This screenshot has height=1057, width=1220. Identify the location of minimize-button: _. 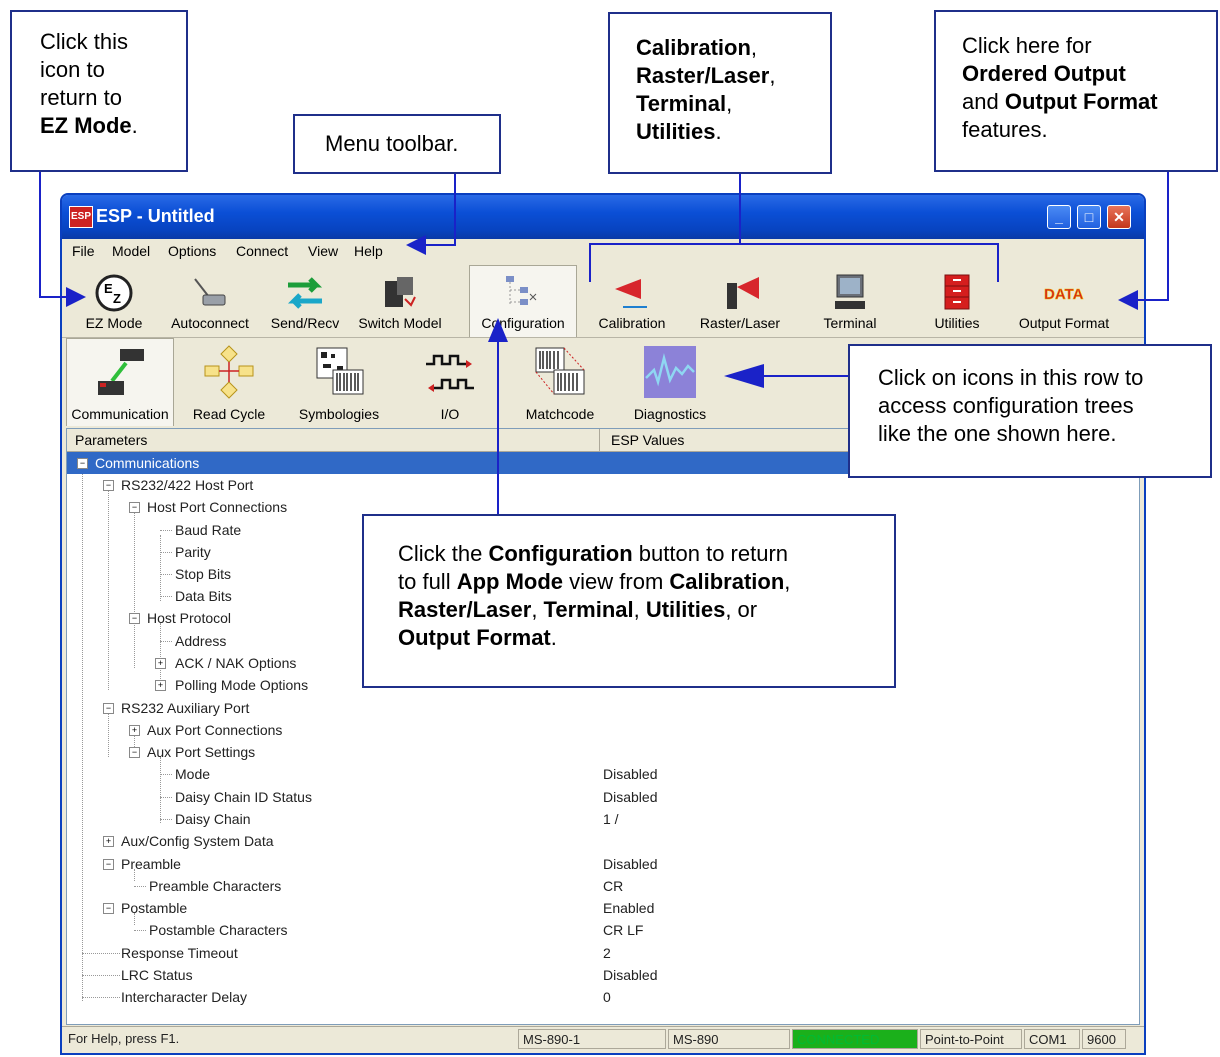
(1059, 217).